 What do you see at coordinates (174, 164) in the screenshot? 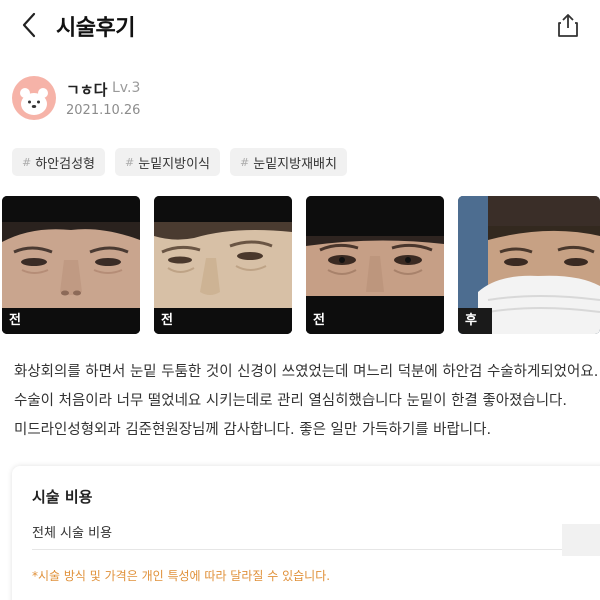
I see `tag-label: 눈밑지방이식` at bounding box center [174, 164].